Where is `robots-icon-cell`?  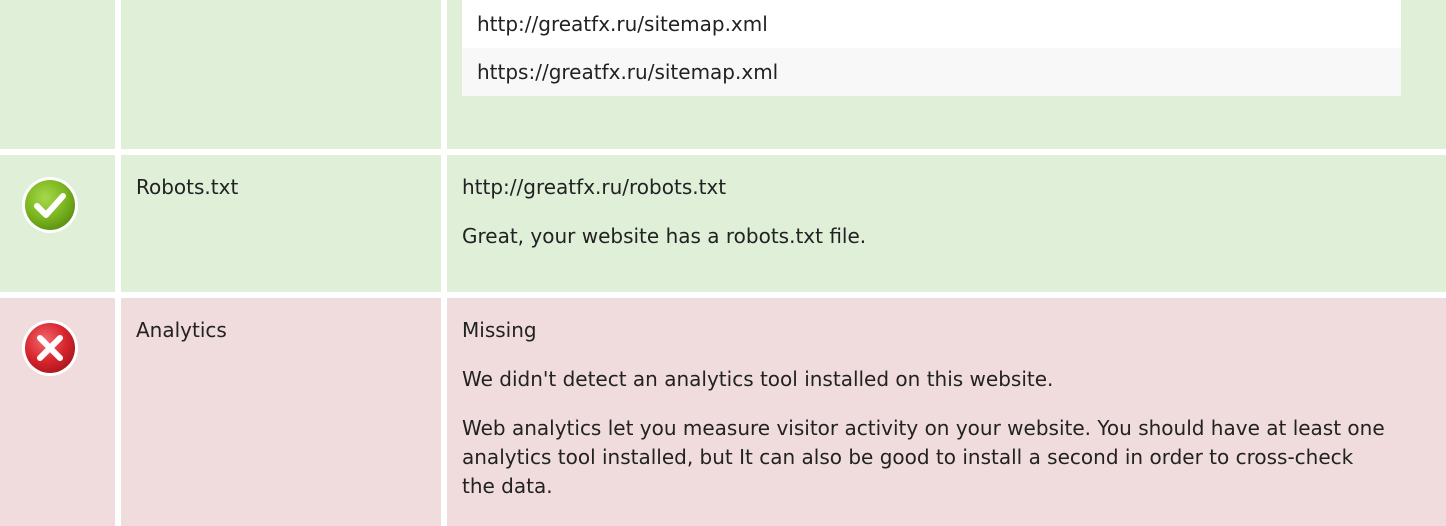
robots-icon-cell is located at coordinates (57, 223).